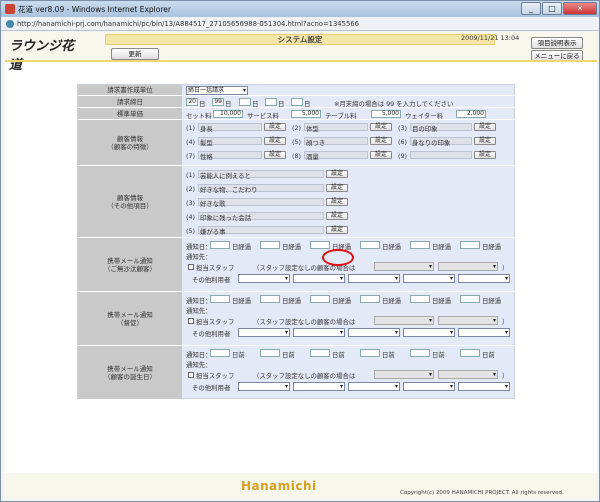 This screenshot has width=600, height=502. I want to click on table-fee-input: 5,000, so click(386, 114).